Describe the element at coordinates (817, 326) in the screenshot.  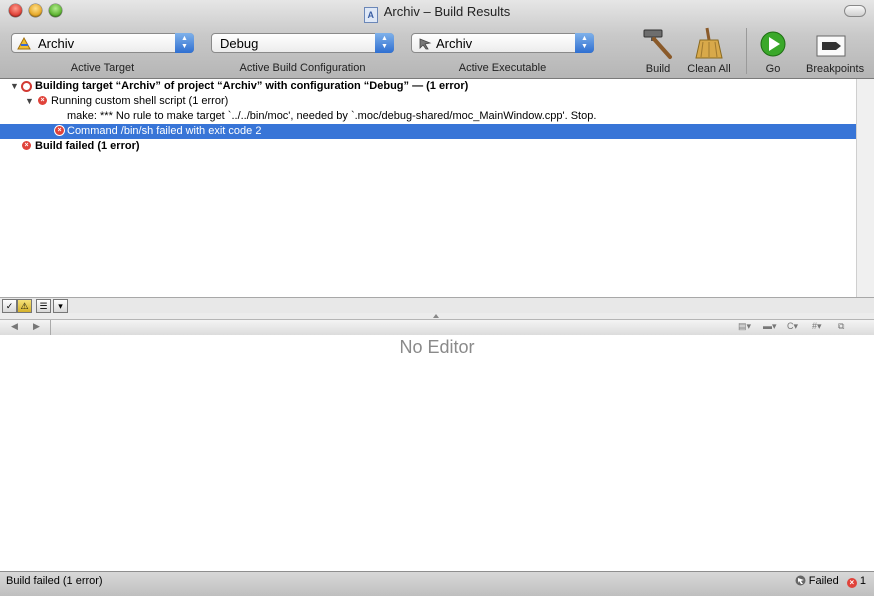
I see `include-menu-icon: #▾` at that location.